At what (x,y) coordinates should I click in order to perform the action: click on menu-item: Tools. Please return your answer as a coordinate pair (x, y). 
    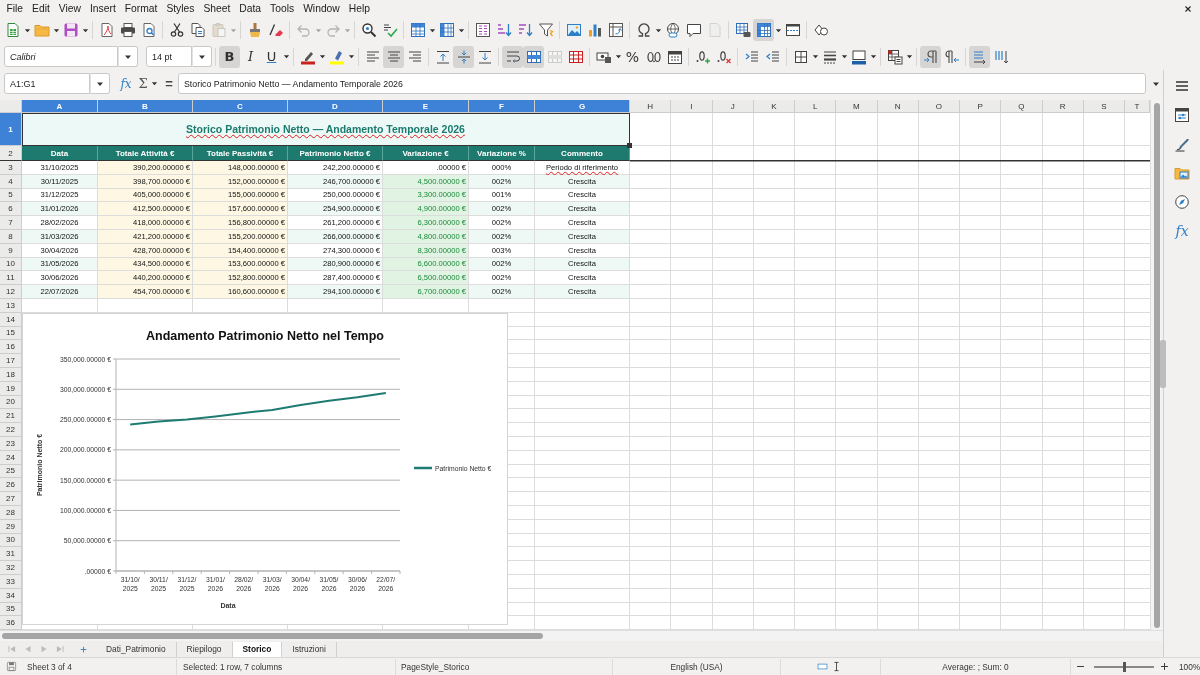
    Looking at the image, I should click on (282, 8).